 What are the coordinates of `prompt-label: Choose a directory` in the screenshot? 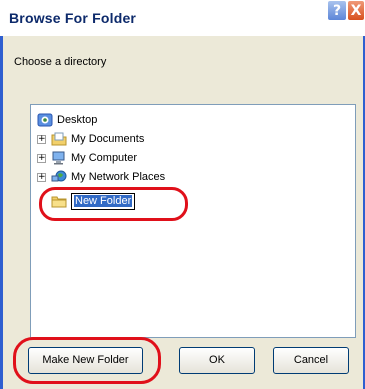 It's located at (60, 62).